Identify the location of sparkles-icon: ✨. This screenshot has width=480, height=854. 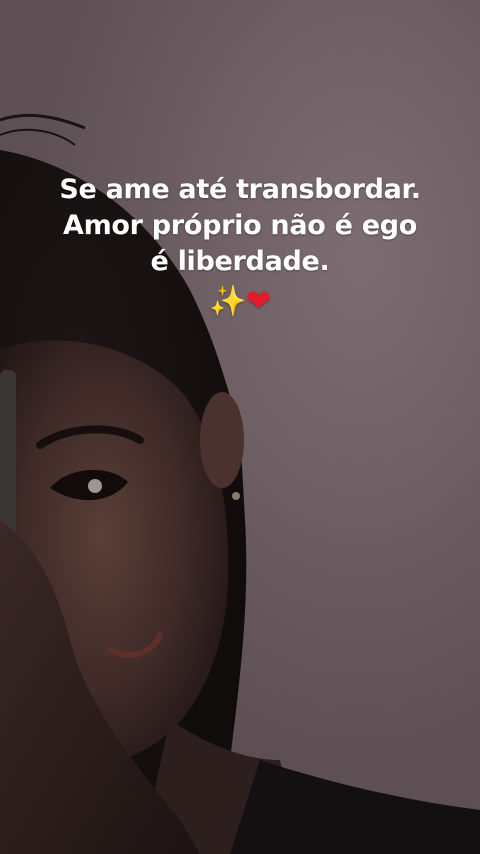
(228, 301).